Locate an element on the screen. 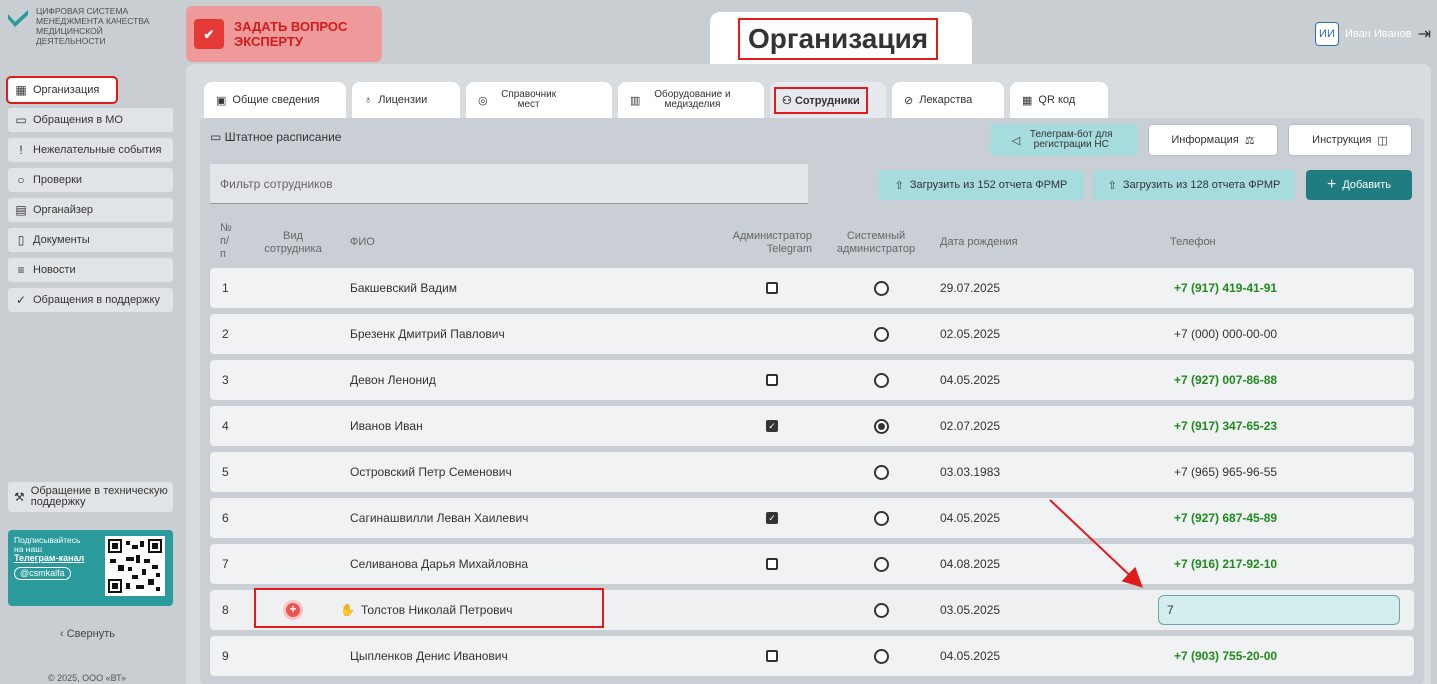  tab-equipment: ▥ Оборудование и медизделия is located at coordinates (691, 100).